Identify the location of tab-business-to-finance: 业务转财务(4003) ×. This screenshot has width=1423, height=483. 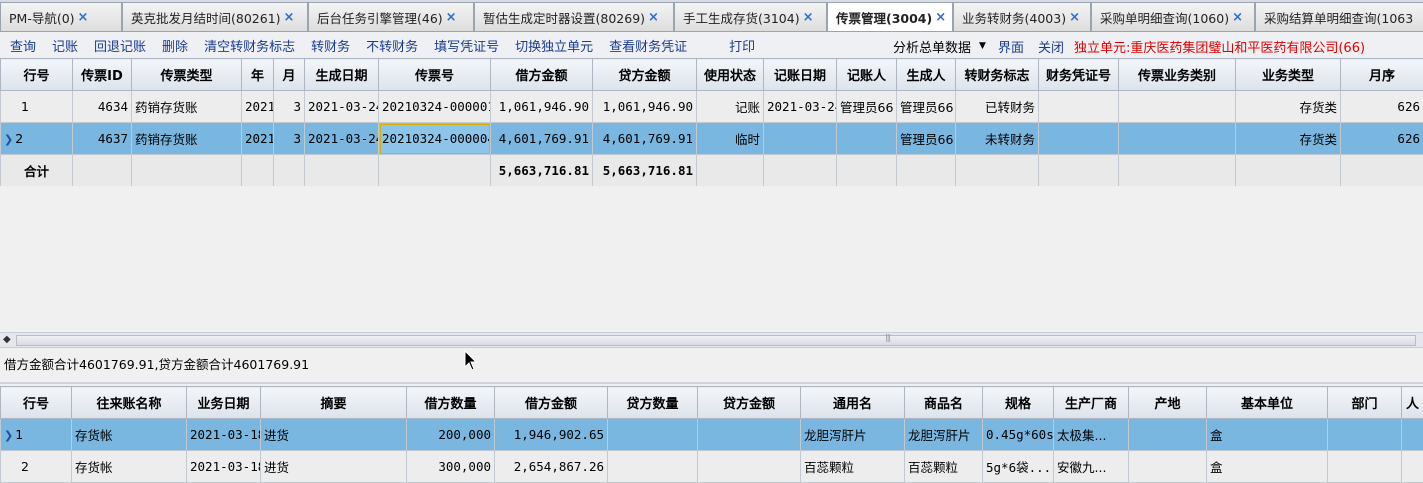
(1022, 16).